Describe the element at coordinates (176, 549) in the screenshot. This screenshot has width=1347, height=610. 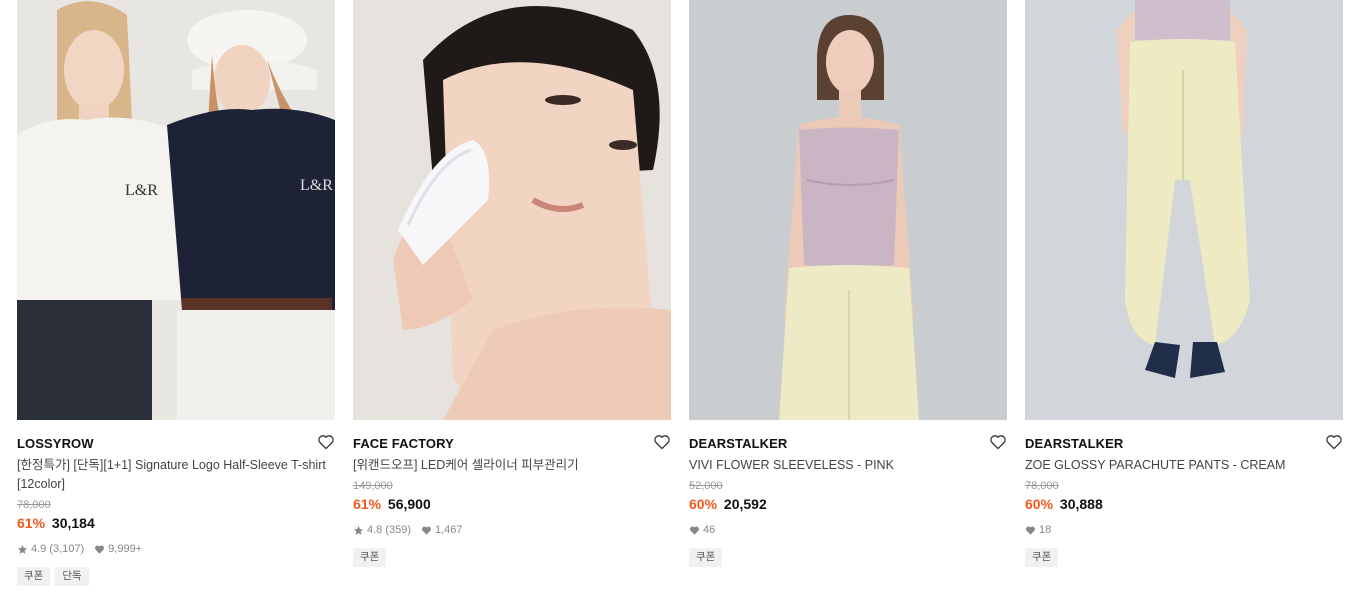
I see `product-stats: 4.9 (3,107) 9,999+` at that location.